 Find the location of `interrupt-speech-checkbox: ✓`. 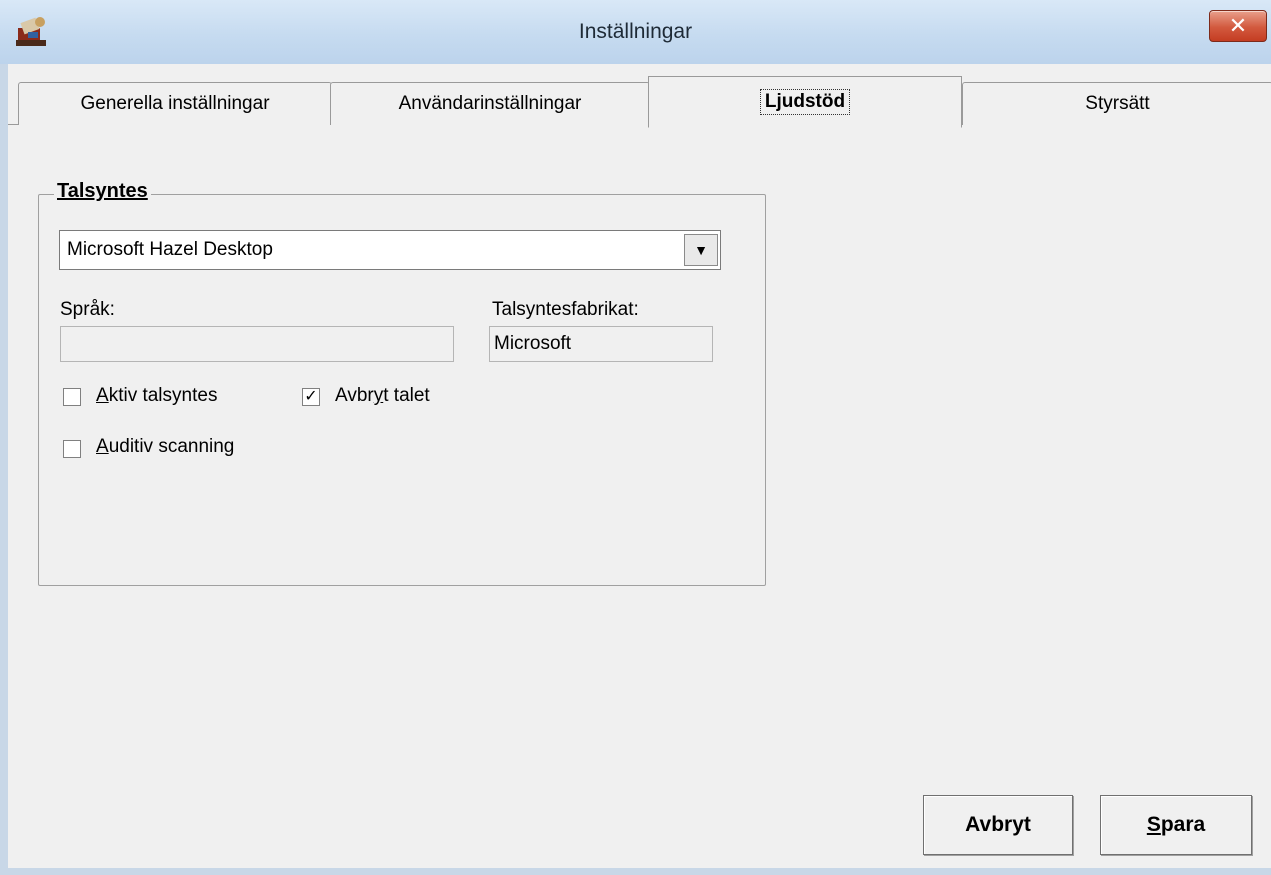

interrupt-speech-checkbox: ✓ is located at coordinates (311, 397).